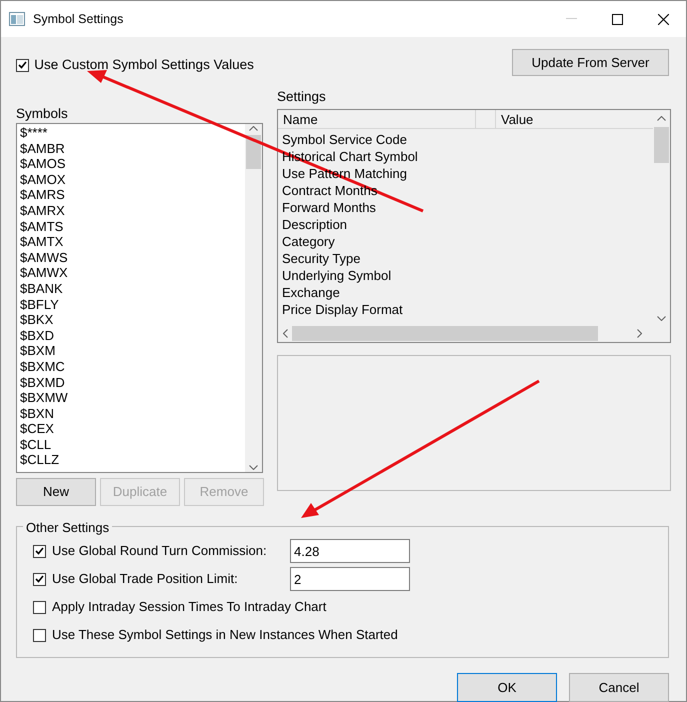 This screenshot has height=702, width=687. I want to click on column-header: Value, so click(574, 119).